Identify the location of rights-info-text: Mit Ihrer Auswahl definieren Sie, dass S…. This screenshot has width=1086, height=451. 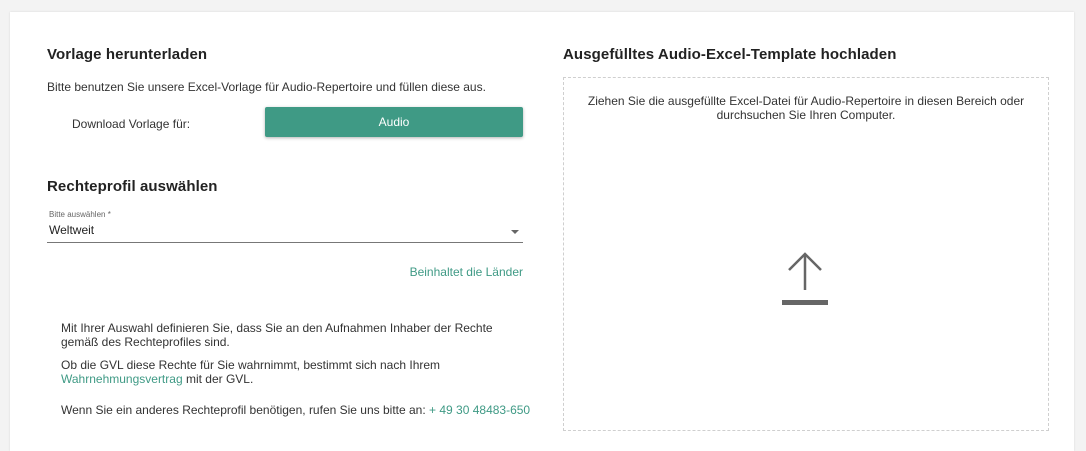
(277, 335).